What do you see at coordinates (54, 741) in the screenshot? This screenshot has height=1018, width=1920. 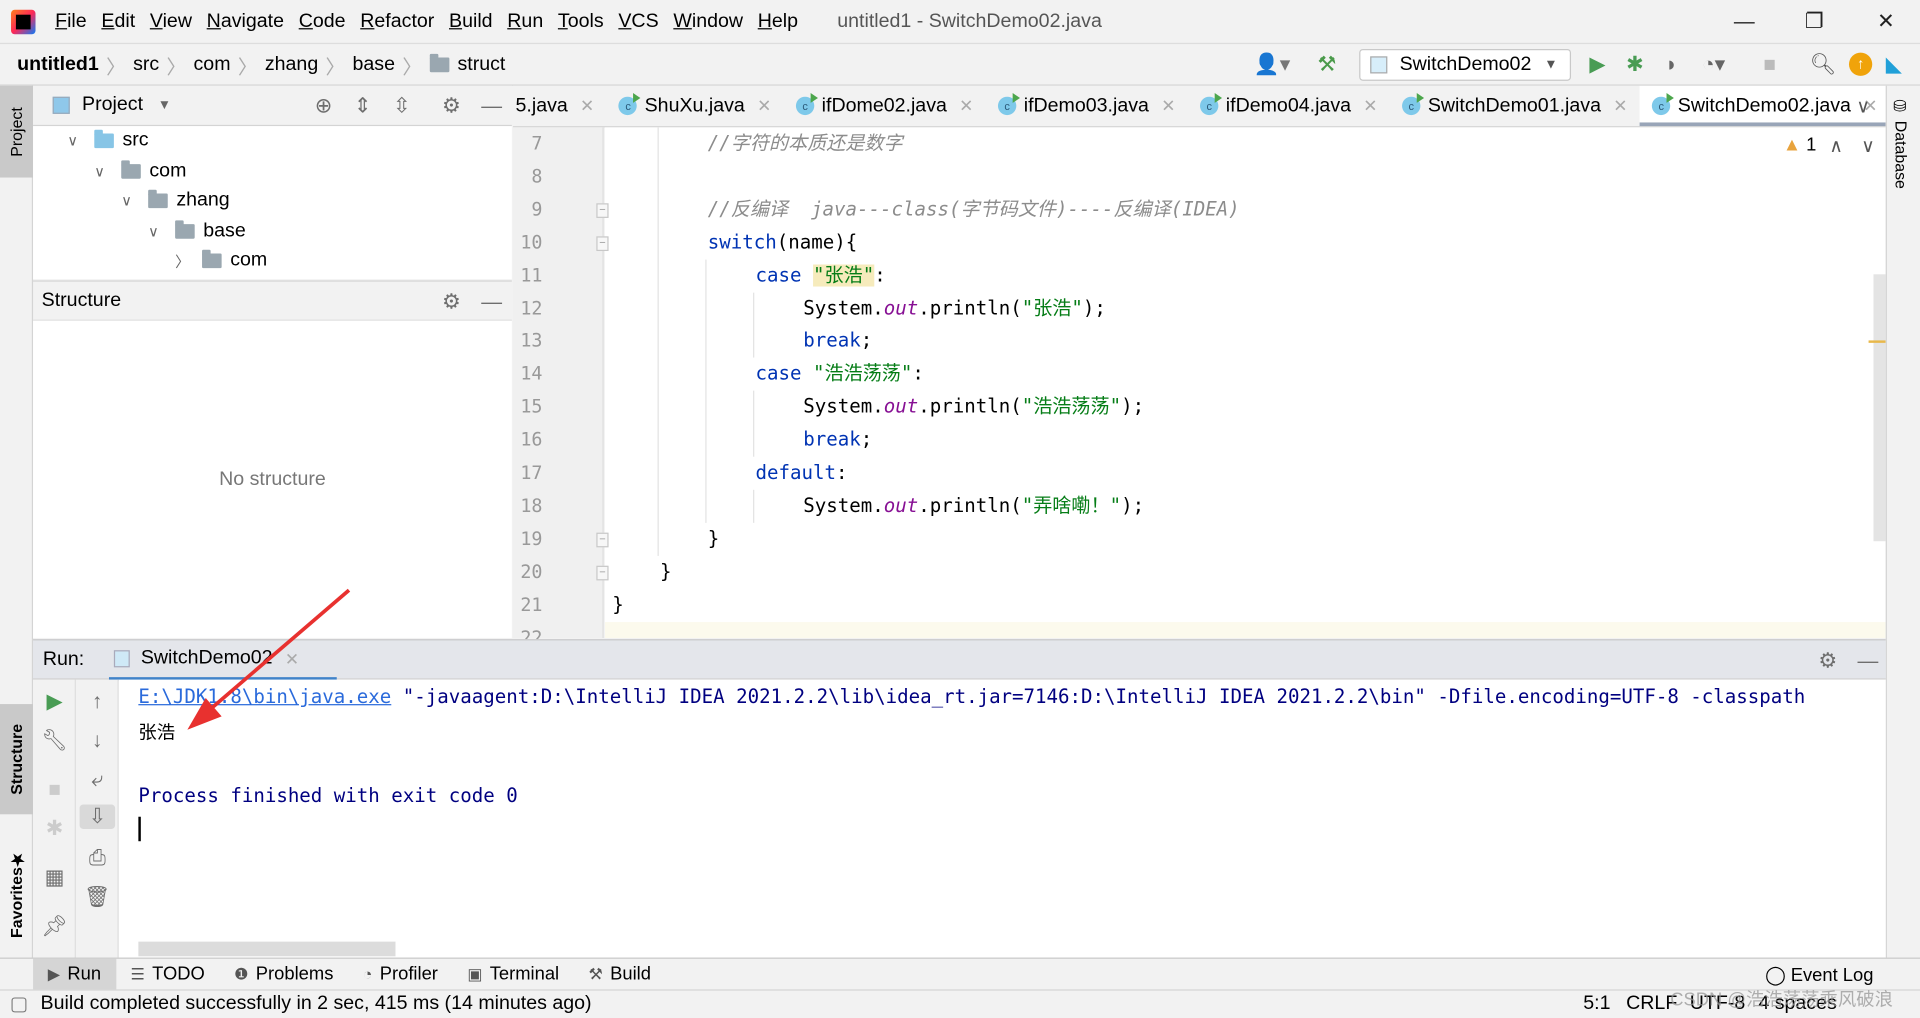 I see `wrench-icon: 🔧︎` at bounding box center [54, 741].